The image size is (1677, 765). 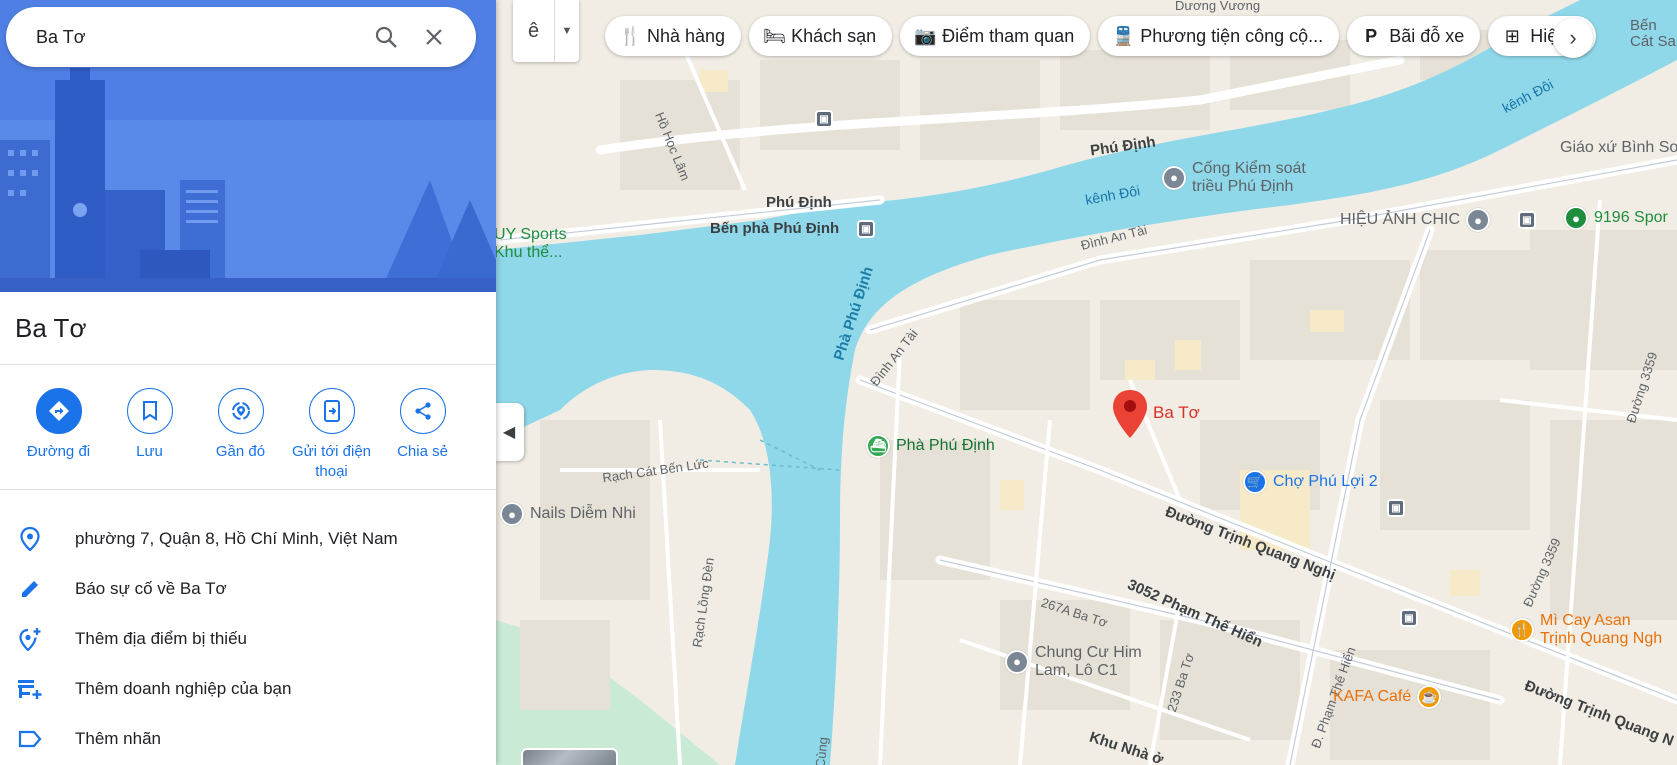 I want to click on poi-name: Chung Cư Him Lam, Lô C1, so click(x=1088, y=661).